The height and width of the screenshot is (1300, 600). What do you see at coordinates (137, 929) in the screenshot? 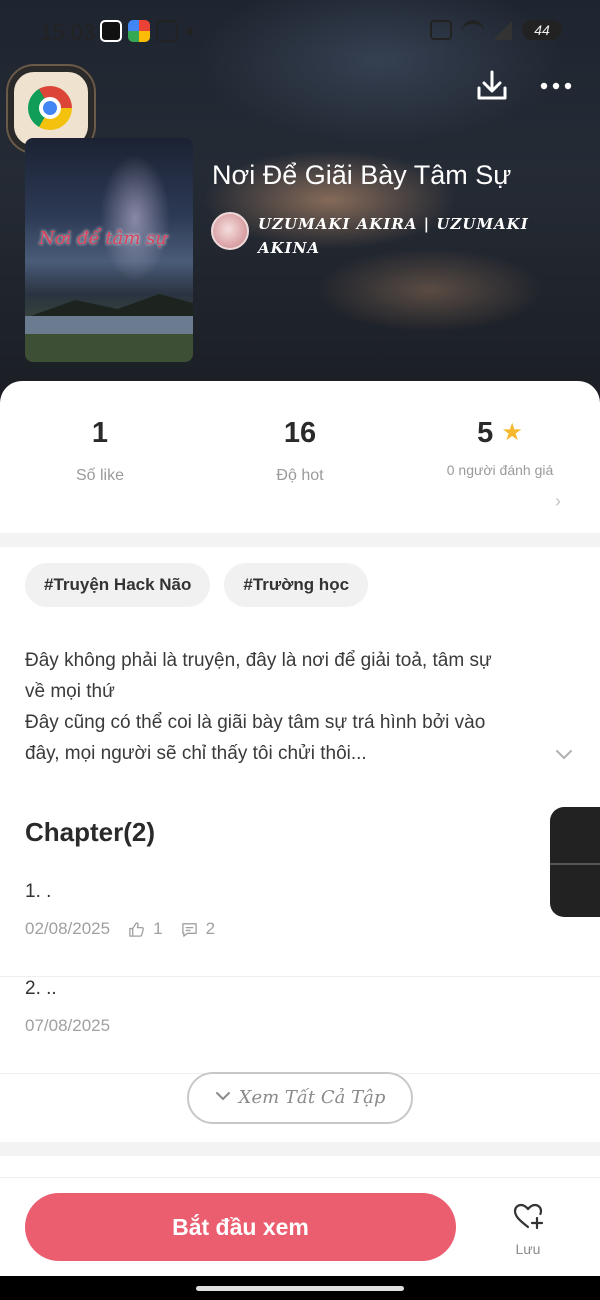
I see `thumbs-up-icon` at bounding box center [137, 929].